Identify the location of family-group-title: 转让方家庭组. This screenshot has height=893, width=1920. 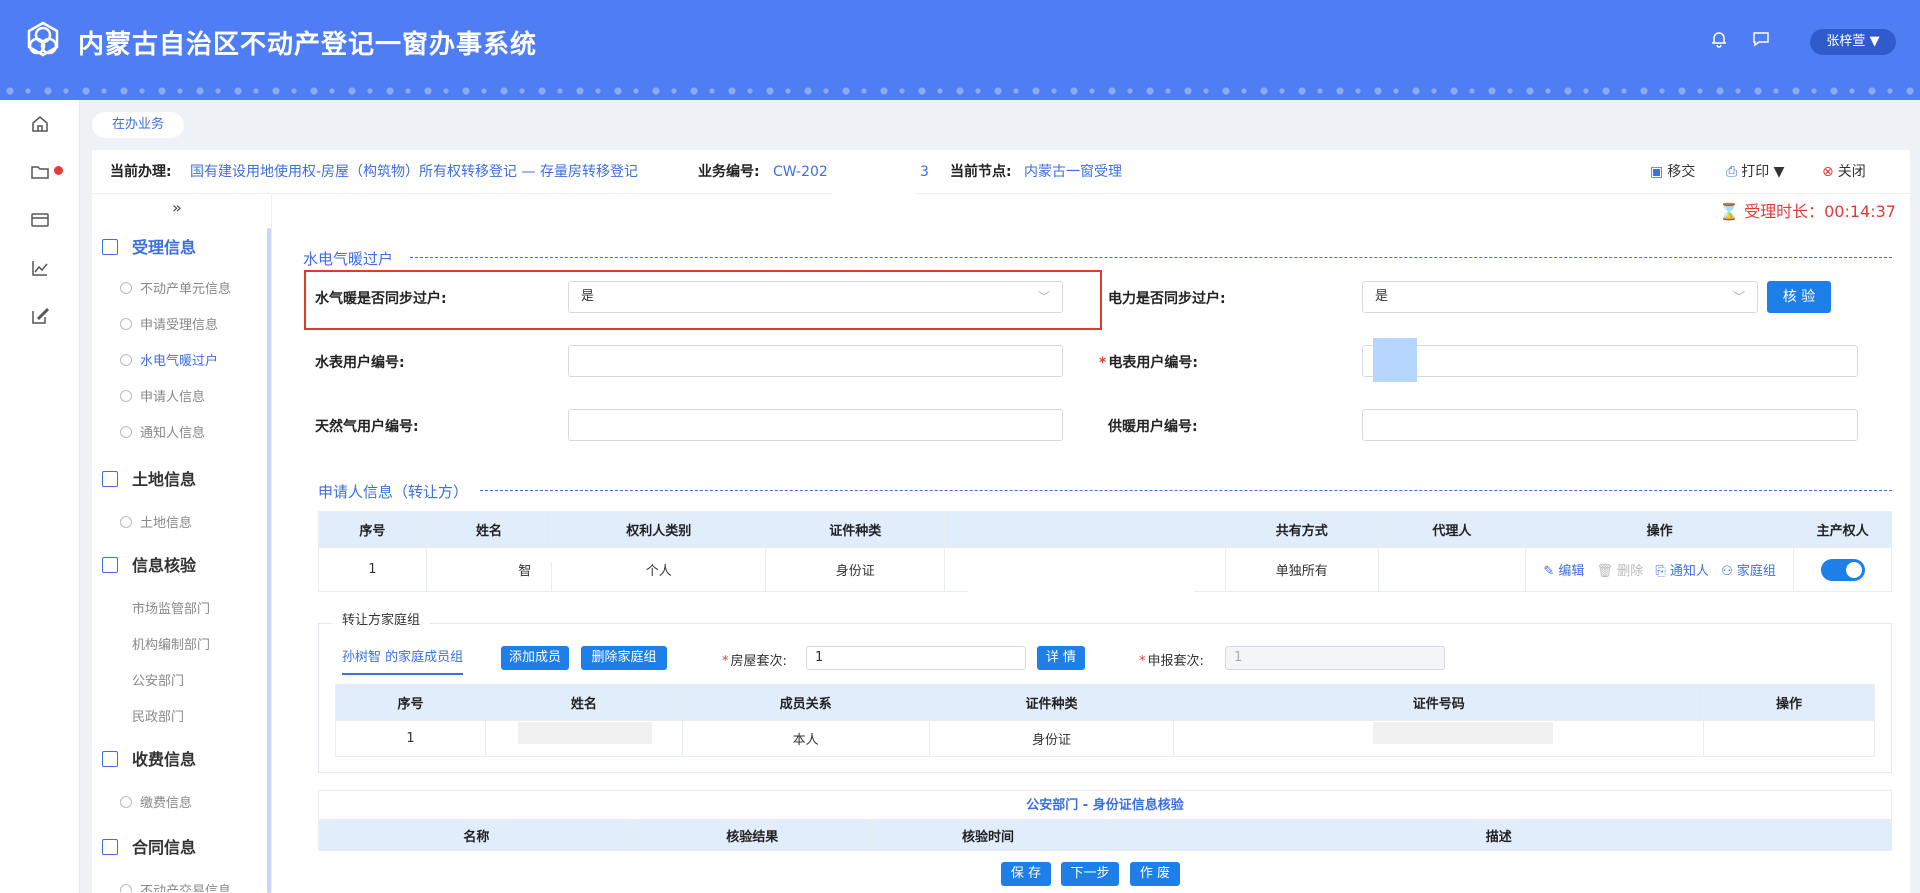
(381, 618).